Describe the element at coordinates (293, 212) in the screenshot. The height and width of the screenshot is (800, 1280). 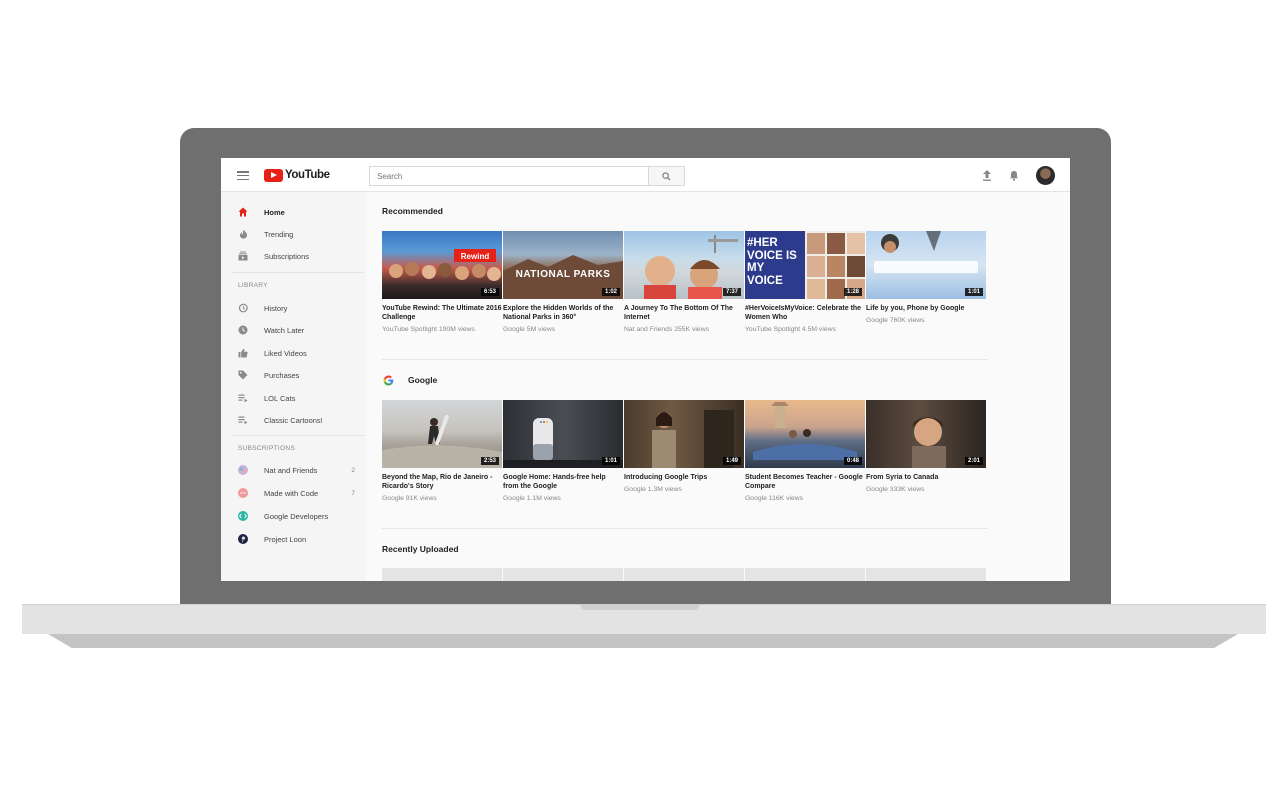
I see `sidebar-item-home: Home` at that location.